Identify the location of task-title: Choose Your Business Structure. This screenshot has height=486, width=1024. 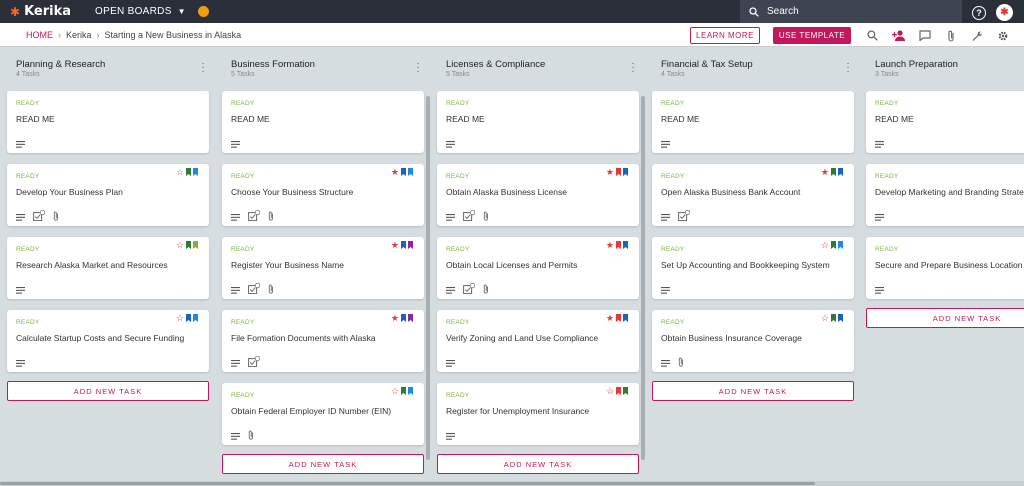
(292, 192).